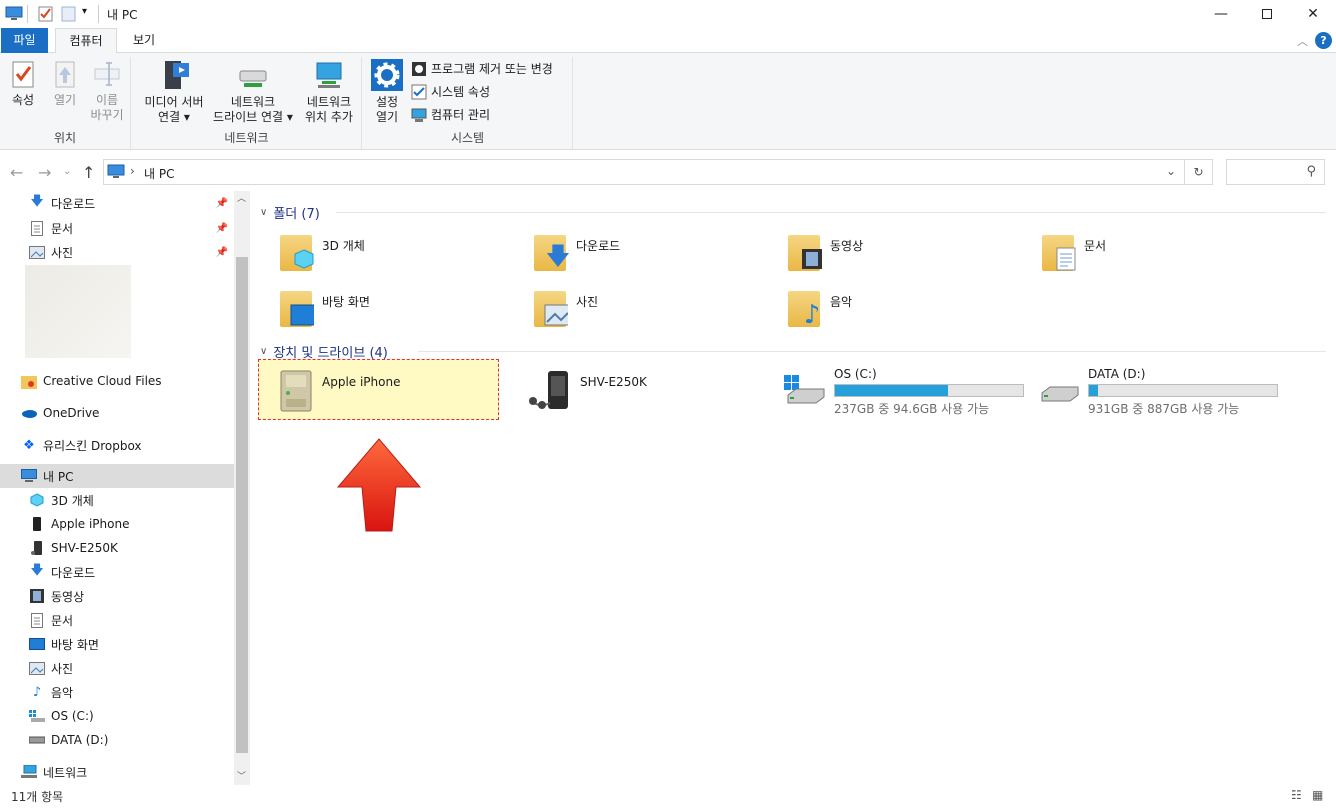 This screenshot has height=808, width=1336. I want to click on nav-pc-data-d: DATA (D:), so click(117, 740).